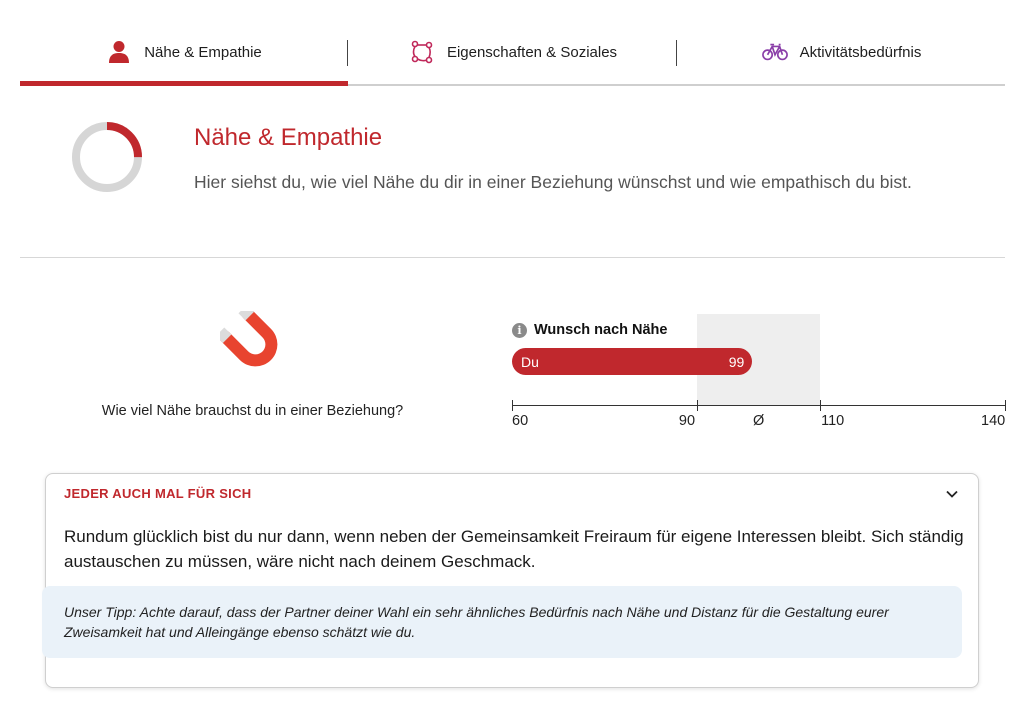 The width and height of the screenshot is (1024, 724). I want to click on info-icon: i, so click(519, 330).